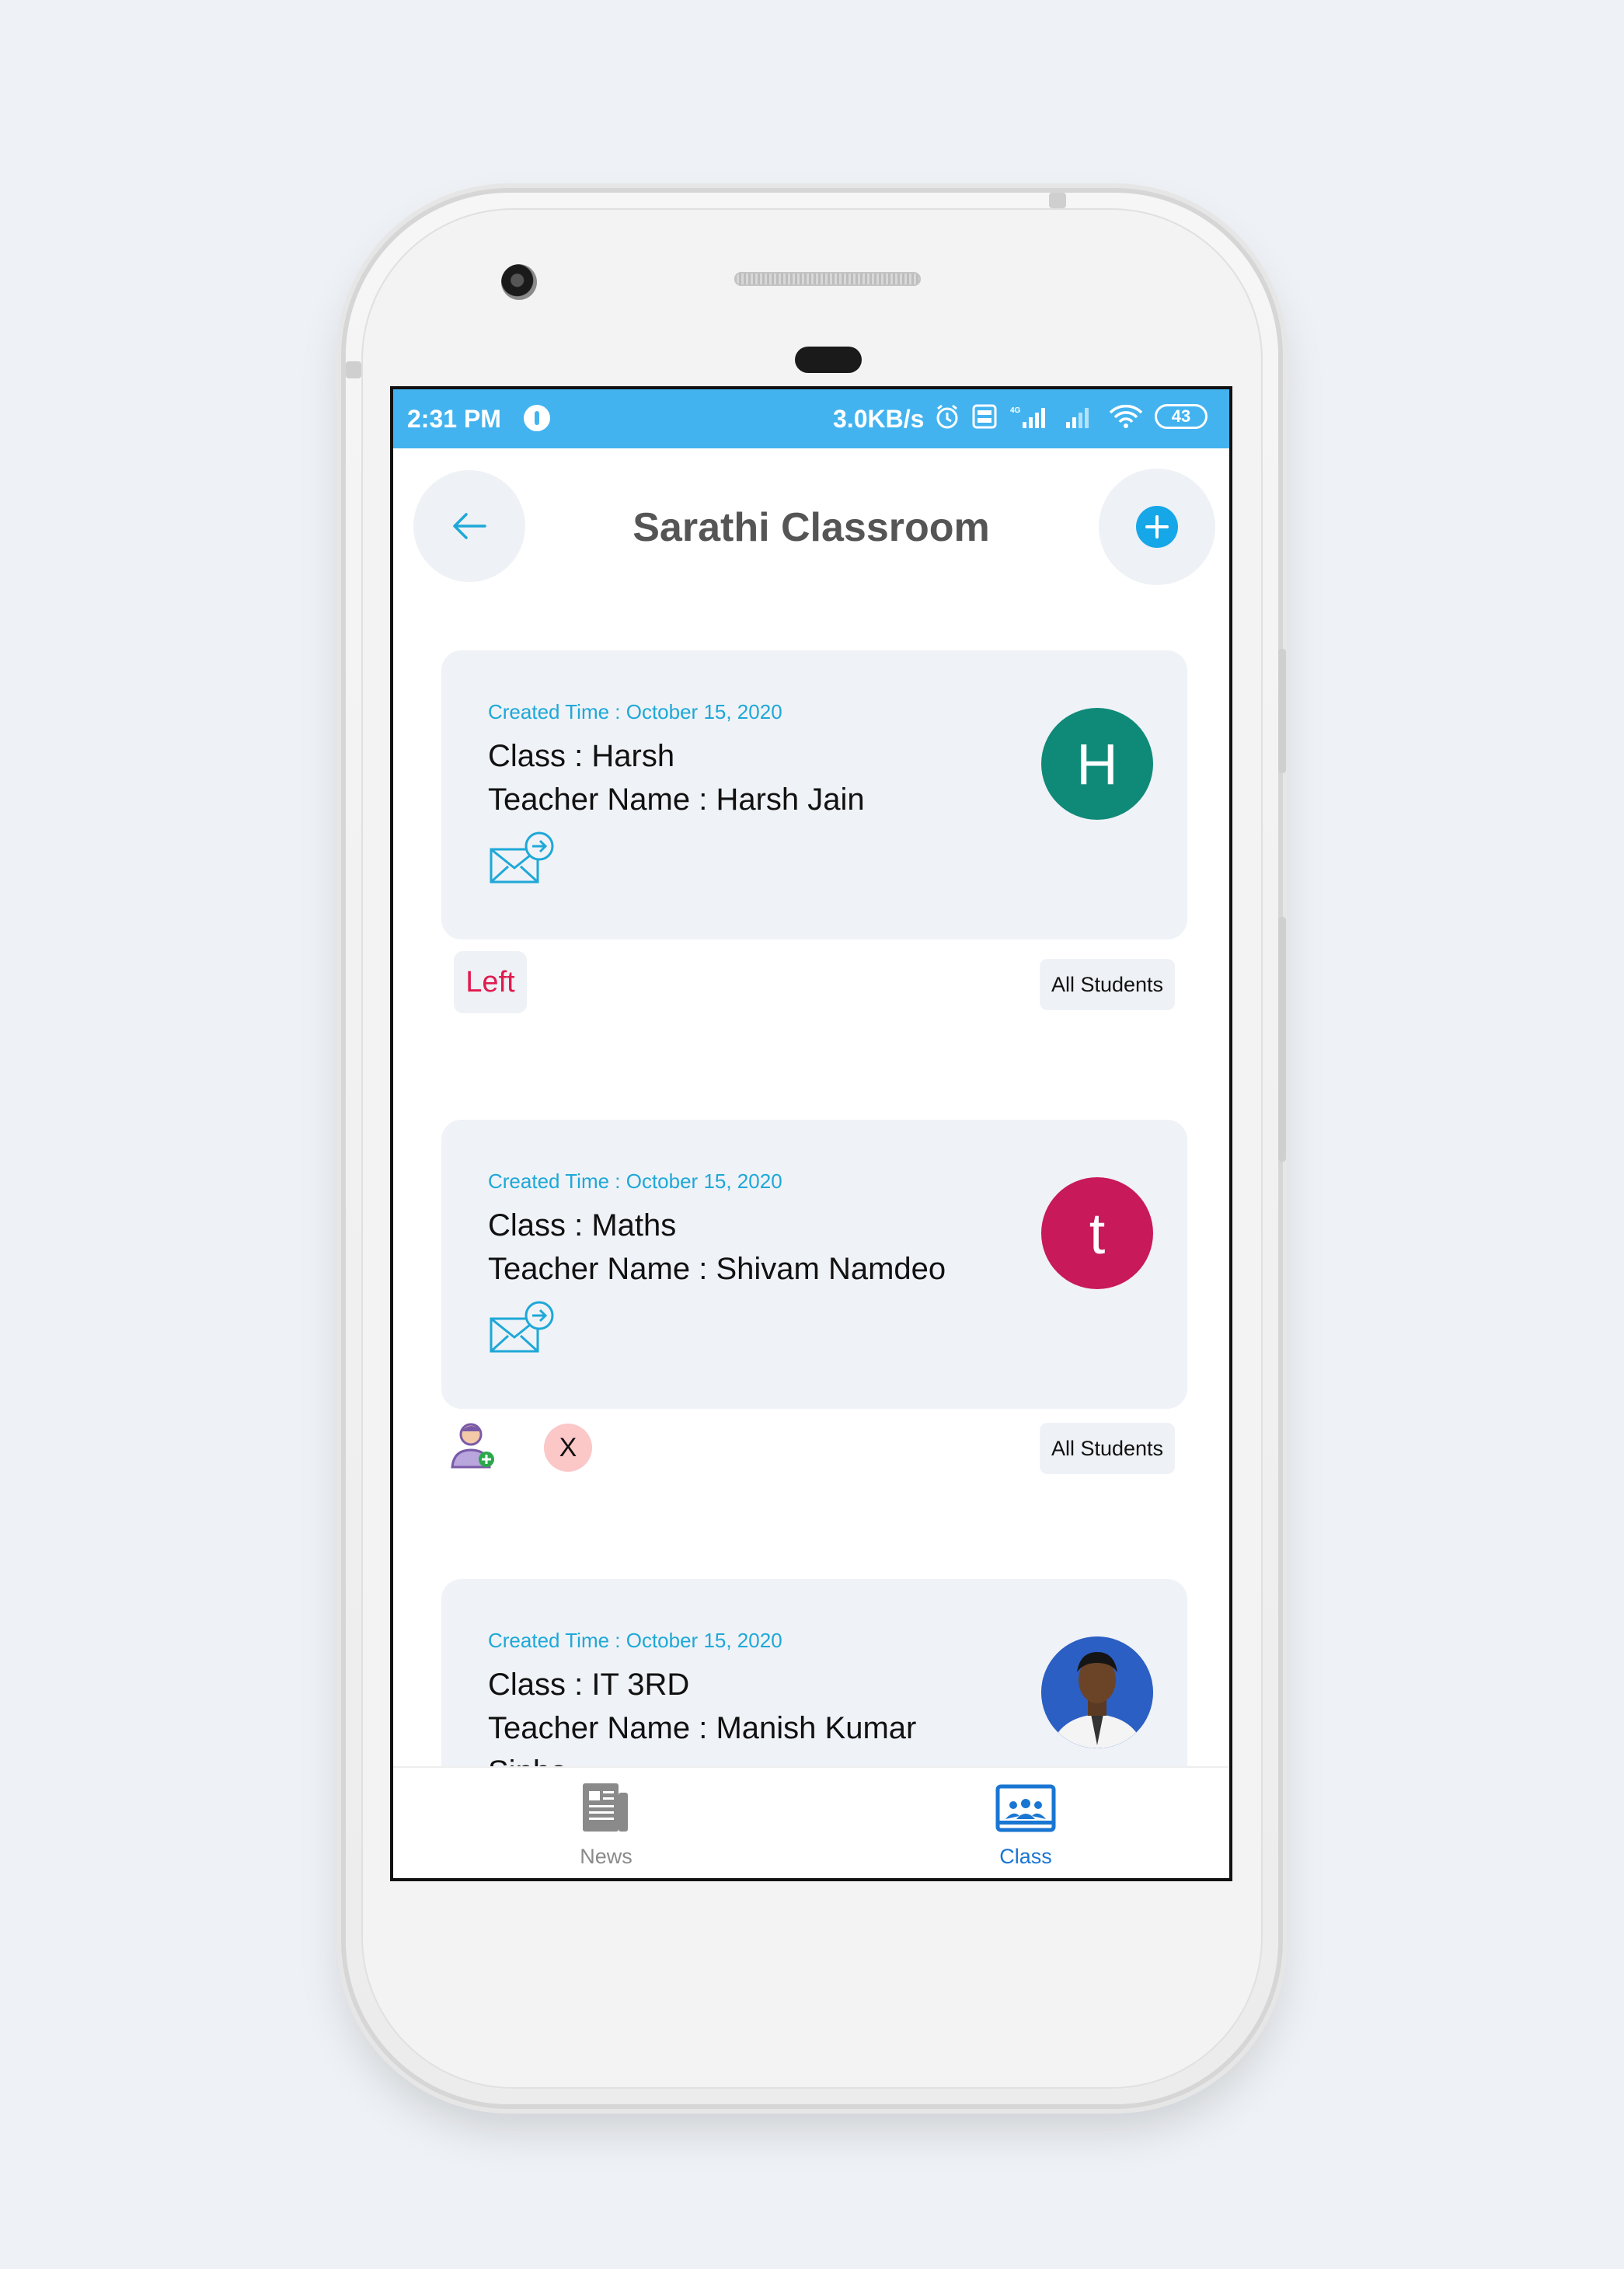 The image size is (1624, 2269). Describe the element at coordinates (947, 417) in the screenshot. I see `alarm-icon` at that location.